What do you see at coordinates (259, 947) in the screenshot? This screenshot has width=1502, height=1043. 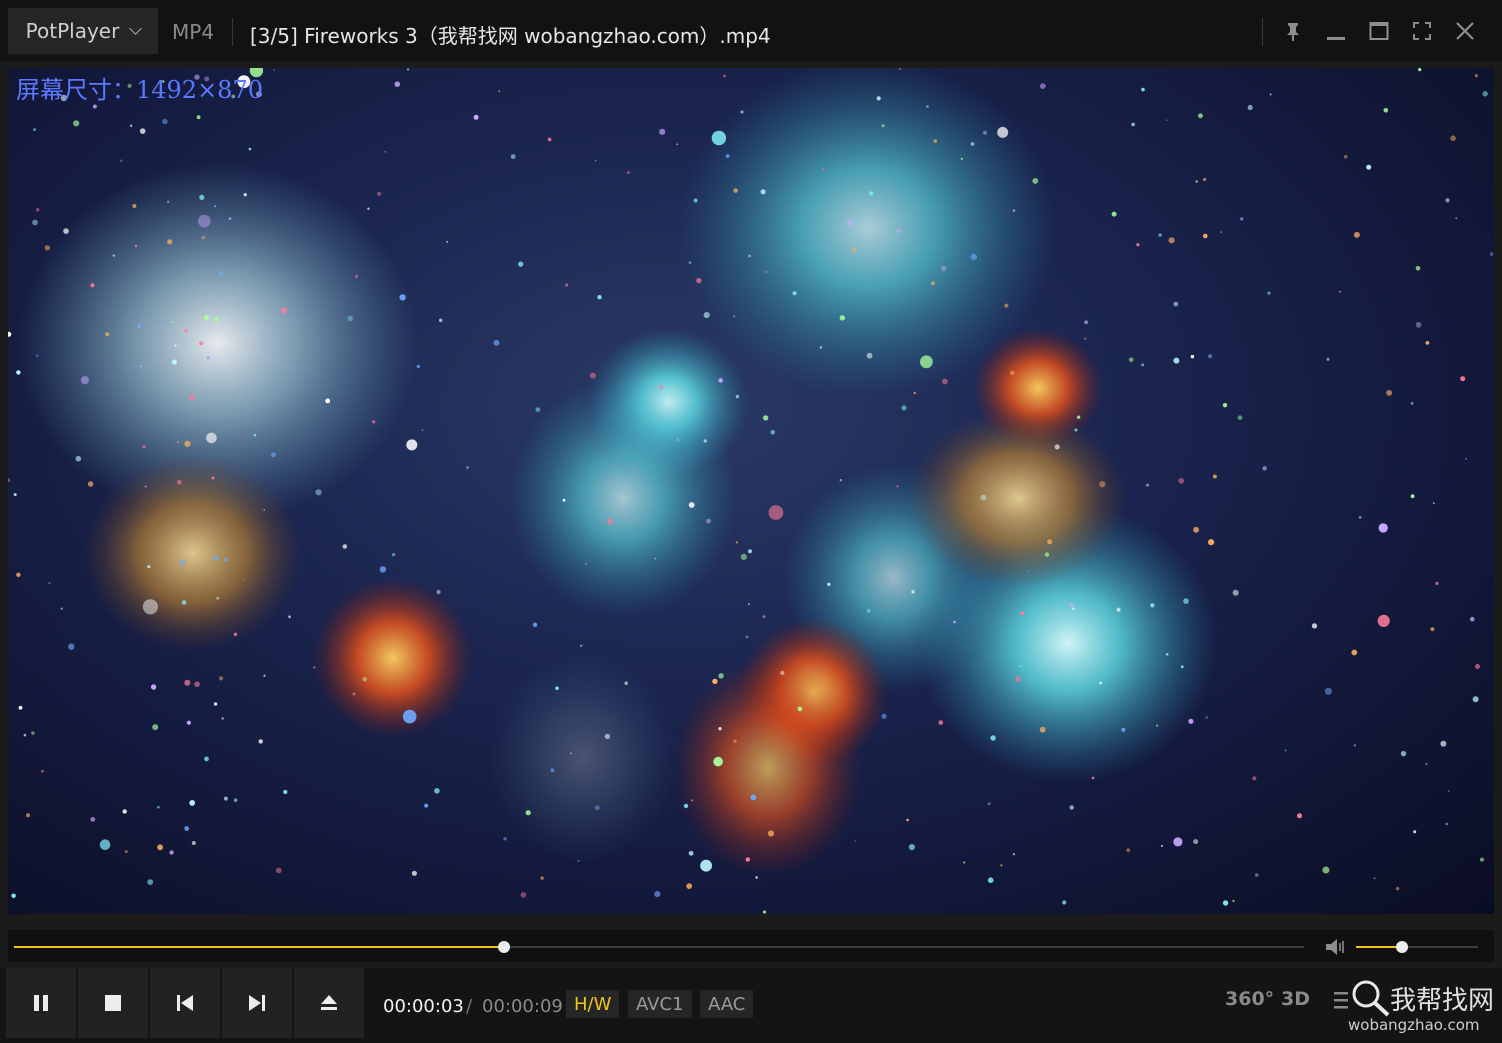 I see `seek-bar-fill` at bounding box center [259, 947].